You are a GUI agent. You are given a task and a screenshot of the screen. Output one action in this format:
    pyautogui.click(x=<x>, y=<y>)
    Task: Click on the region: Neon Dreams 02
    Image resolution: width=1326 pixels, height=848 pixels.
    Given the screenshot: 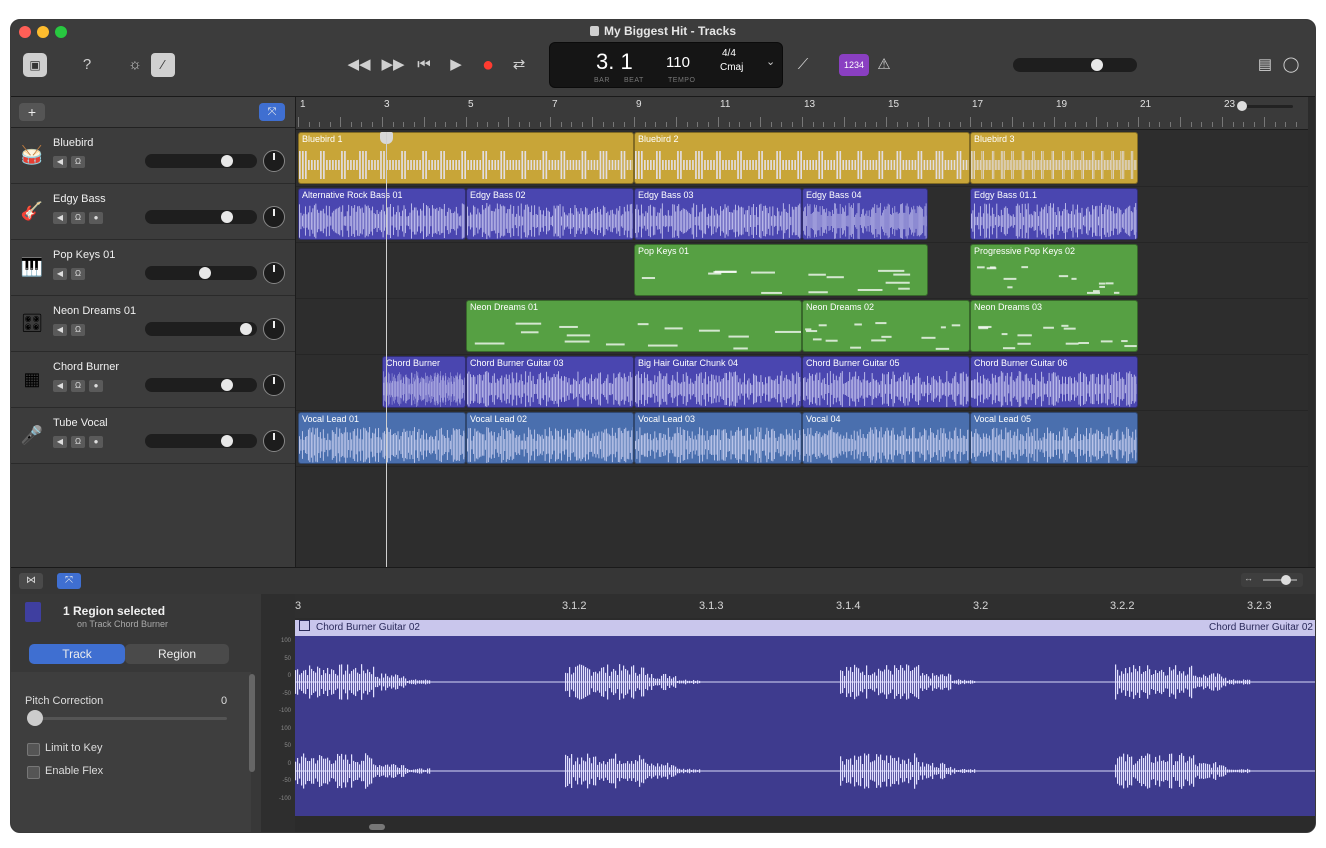 What is the action you would take?
    pyautogui.click(x=886, y=326)
    